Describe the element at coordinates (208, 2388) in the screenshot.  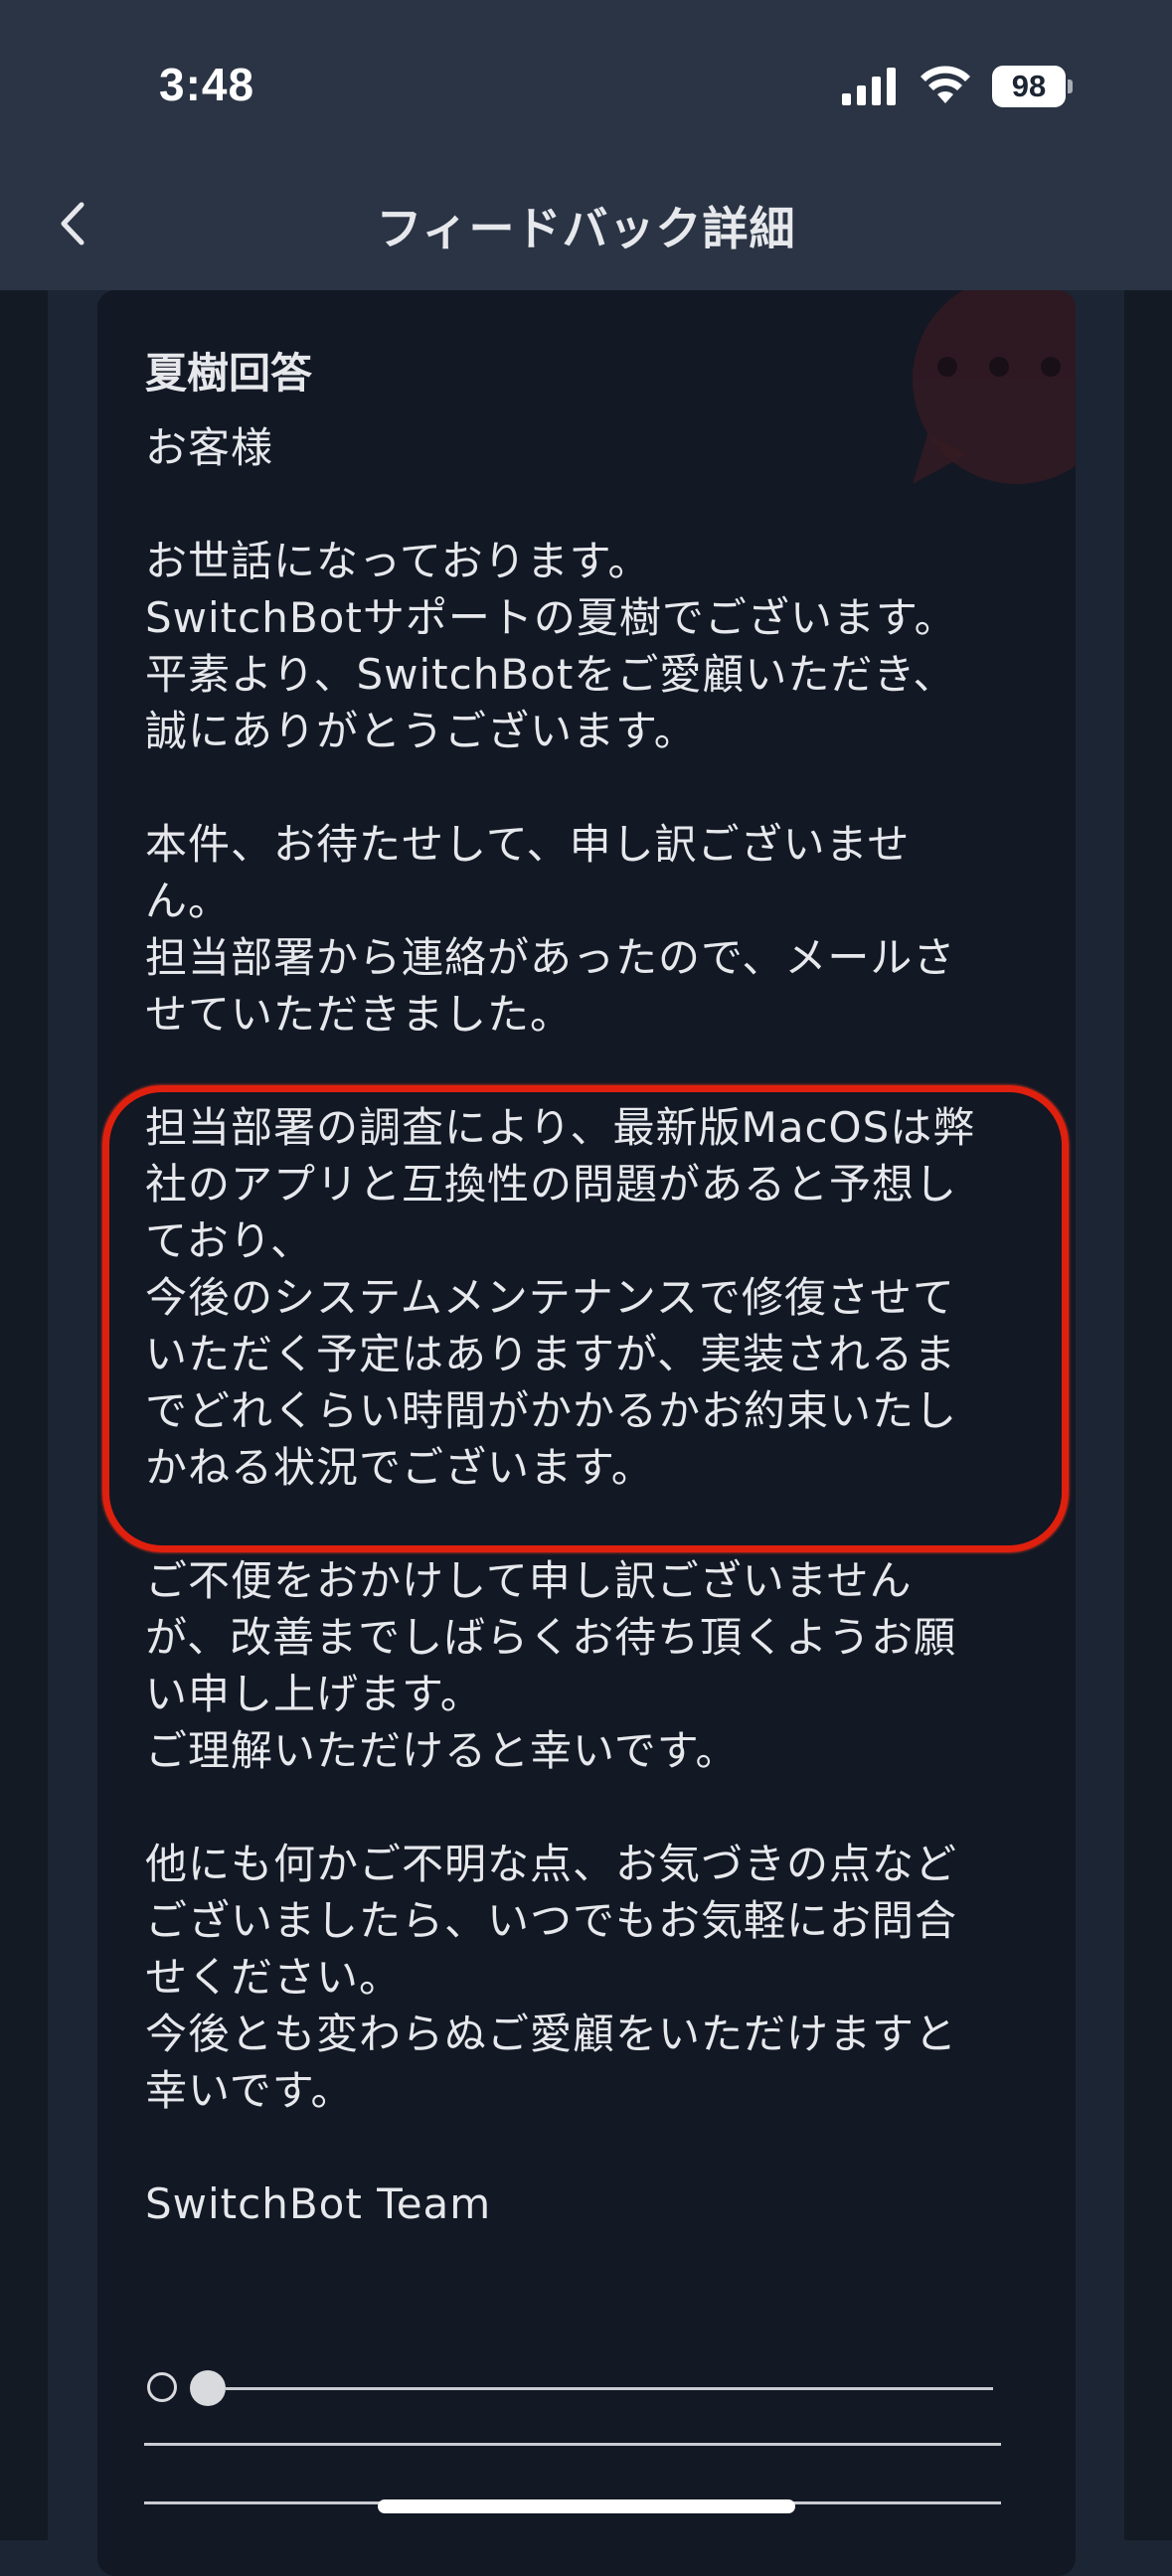
I see `filled-circle` at that location.